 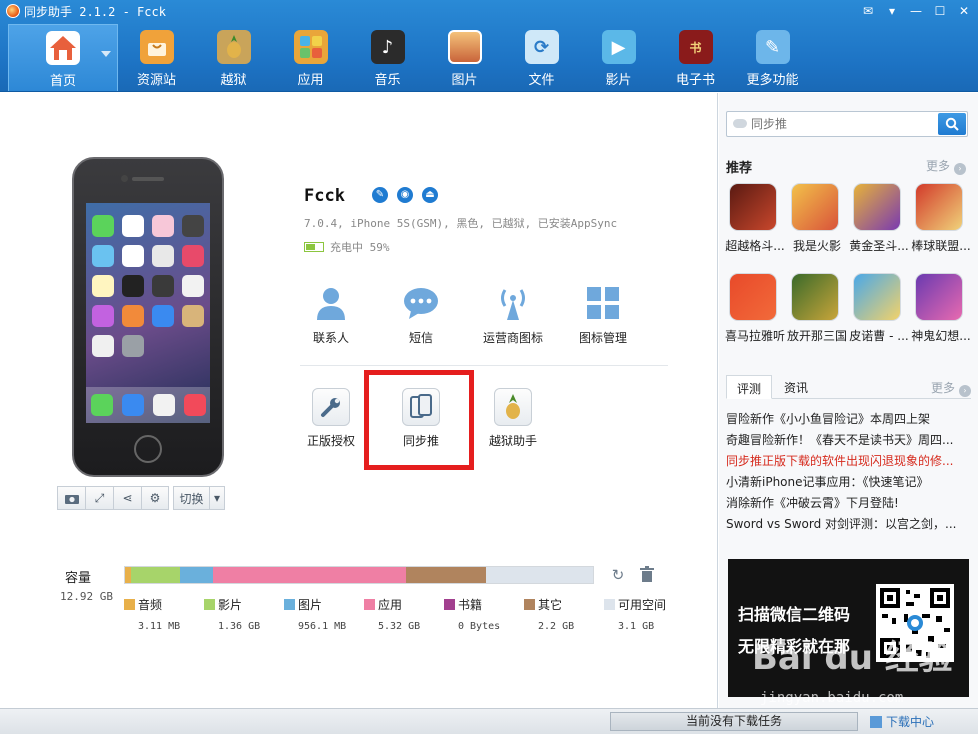 What do you see at coordinates (848, 387) in the screenshot?
I see `news-tabs: 评测 资讯 更多 ›` at bounding box center [848, 387].